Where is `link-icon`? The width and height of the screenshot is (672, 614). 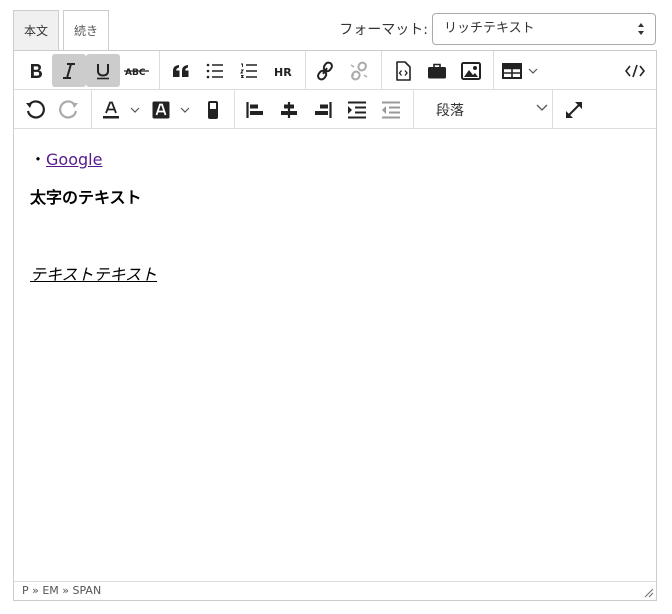 link-icon is located at coordinates (325, 70).